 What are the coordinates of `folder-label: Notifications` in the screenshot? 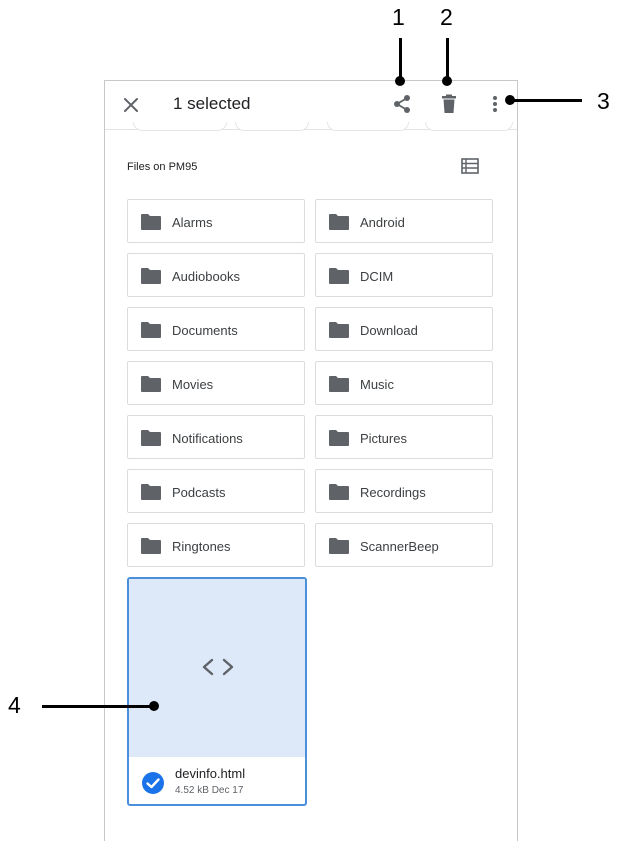 It's located at (207, 438).